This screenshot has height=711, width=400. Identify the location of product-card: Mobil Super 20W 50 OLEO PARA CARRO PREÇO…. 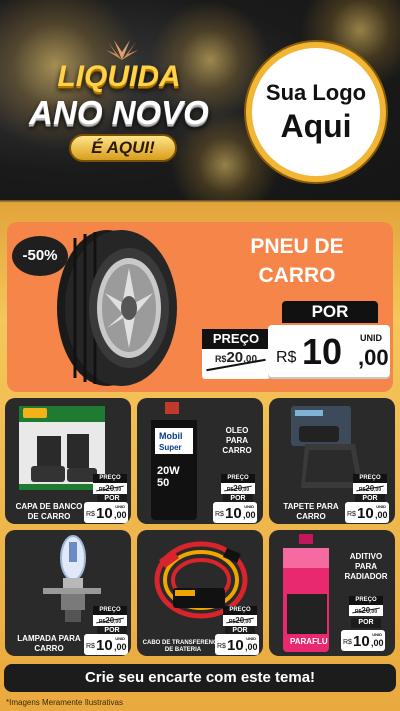
(200, 461).